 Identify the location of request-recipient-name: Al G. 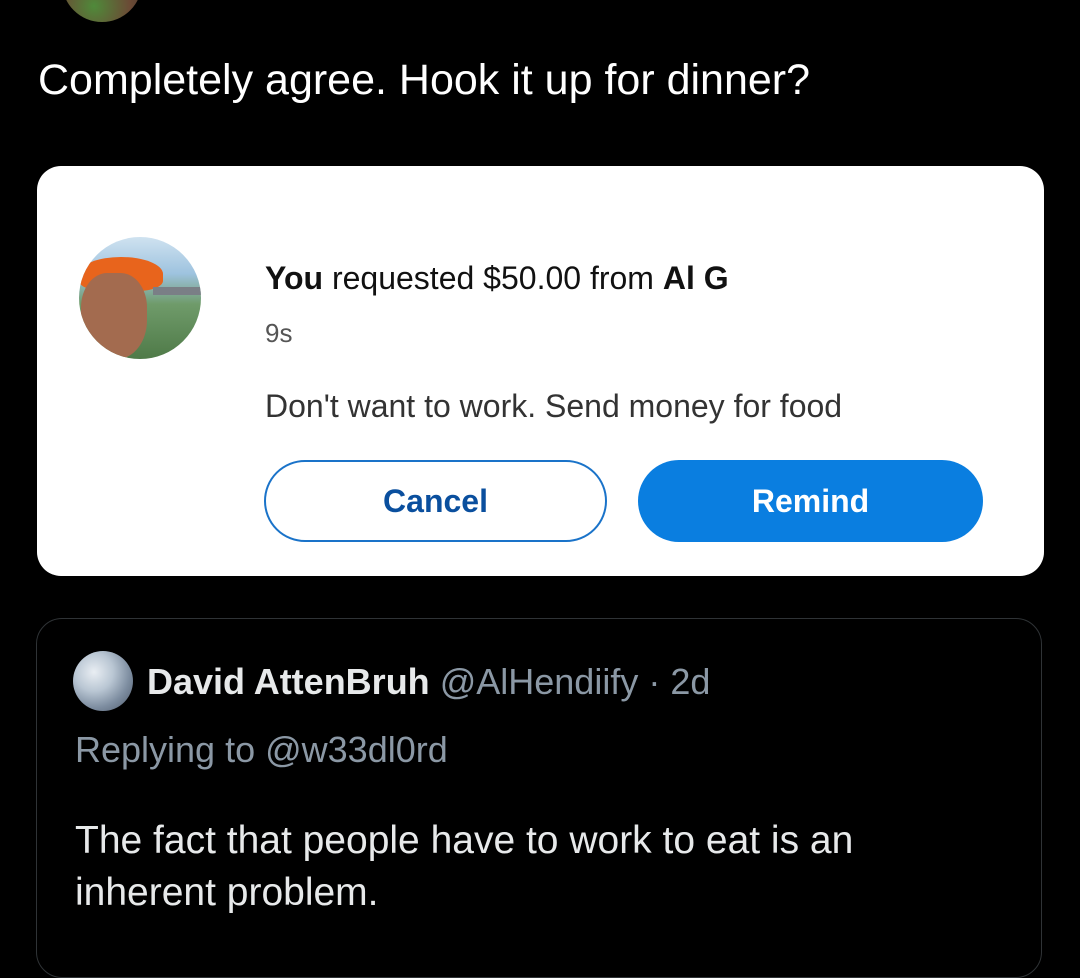
(695, 278).